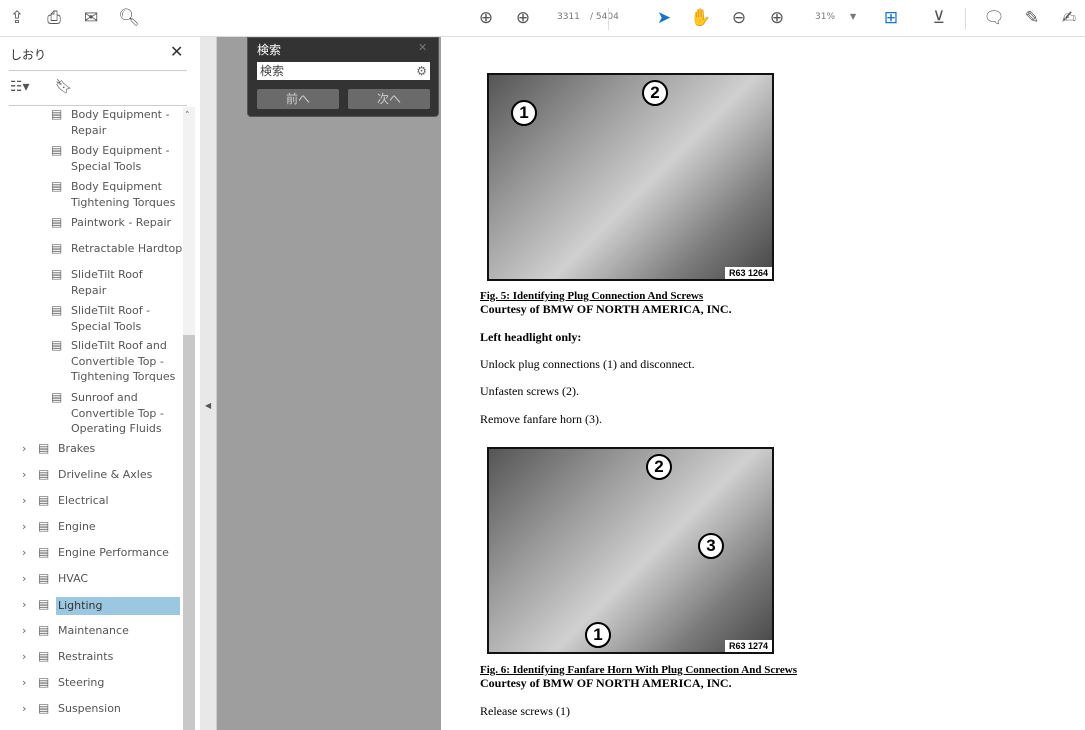 The image size is (1085, 730). What do you see at coordinates (343, 71) in the screenshot?
I see `search-input: 検索 ⚙` at bounding box center [343, 71].